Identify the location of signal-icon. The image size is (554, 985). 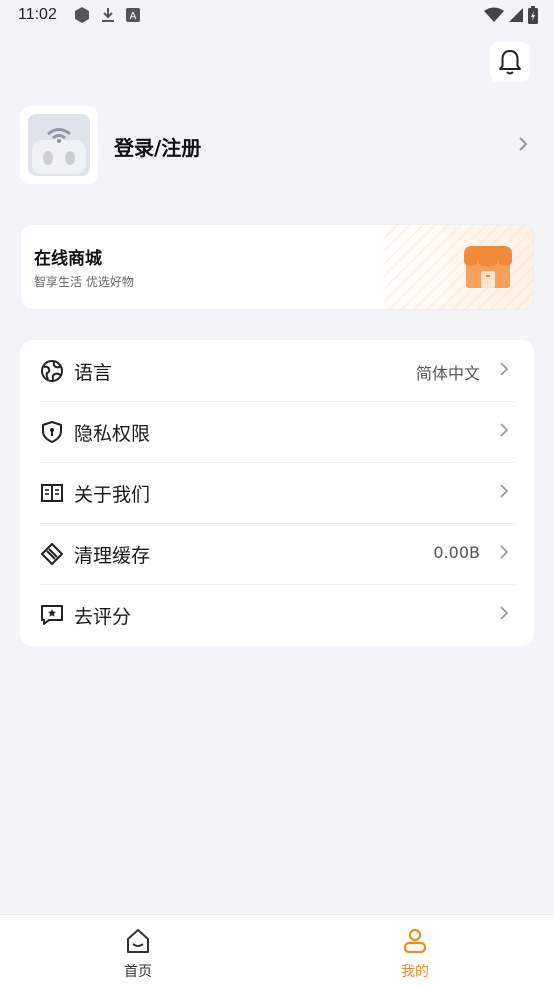
(516, 15).